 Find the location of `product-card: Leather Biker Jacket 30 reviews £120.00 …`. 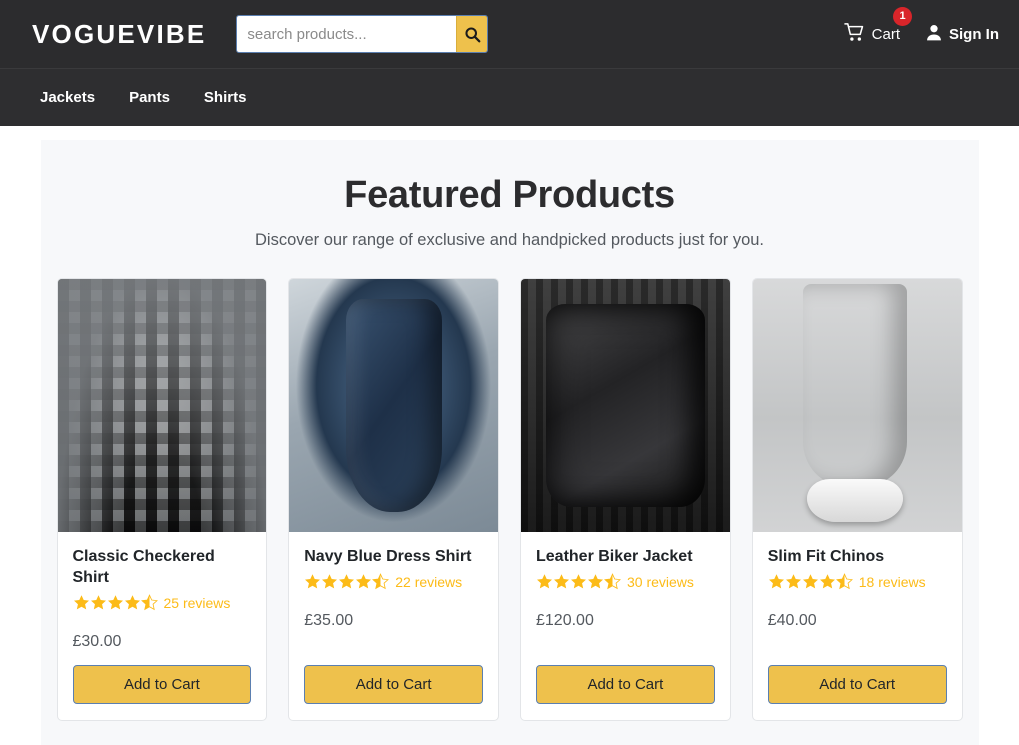

product-card: Leather Biker Jacket 30 reviews £120.00 … is located at coordinates (625, 500).